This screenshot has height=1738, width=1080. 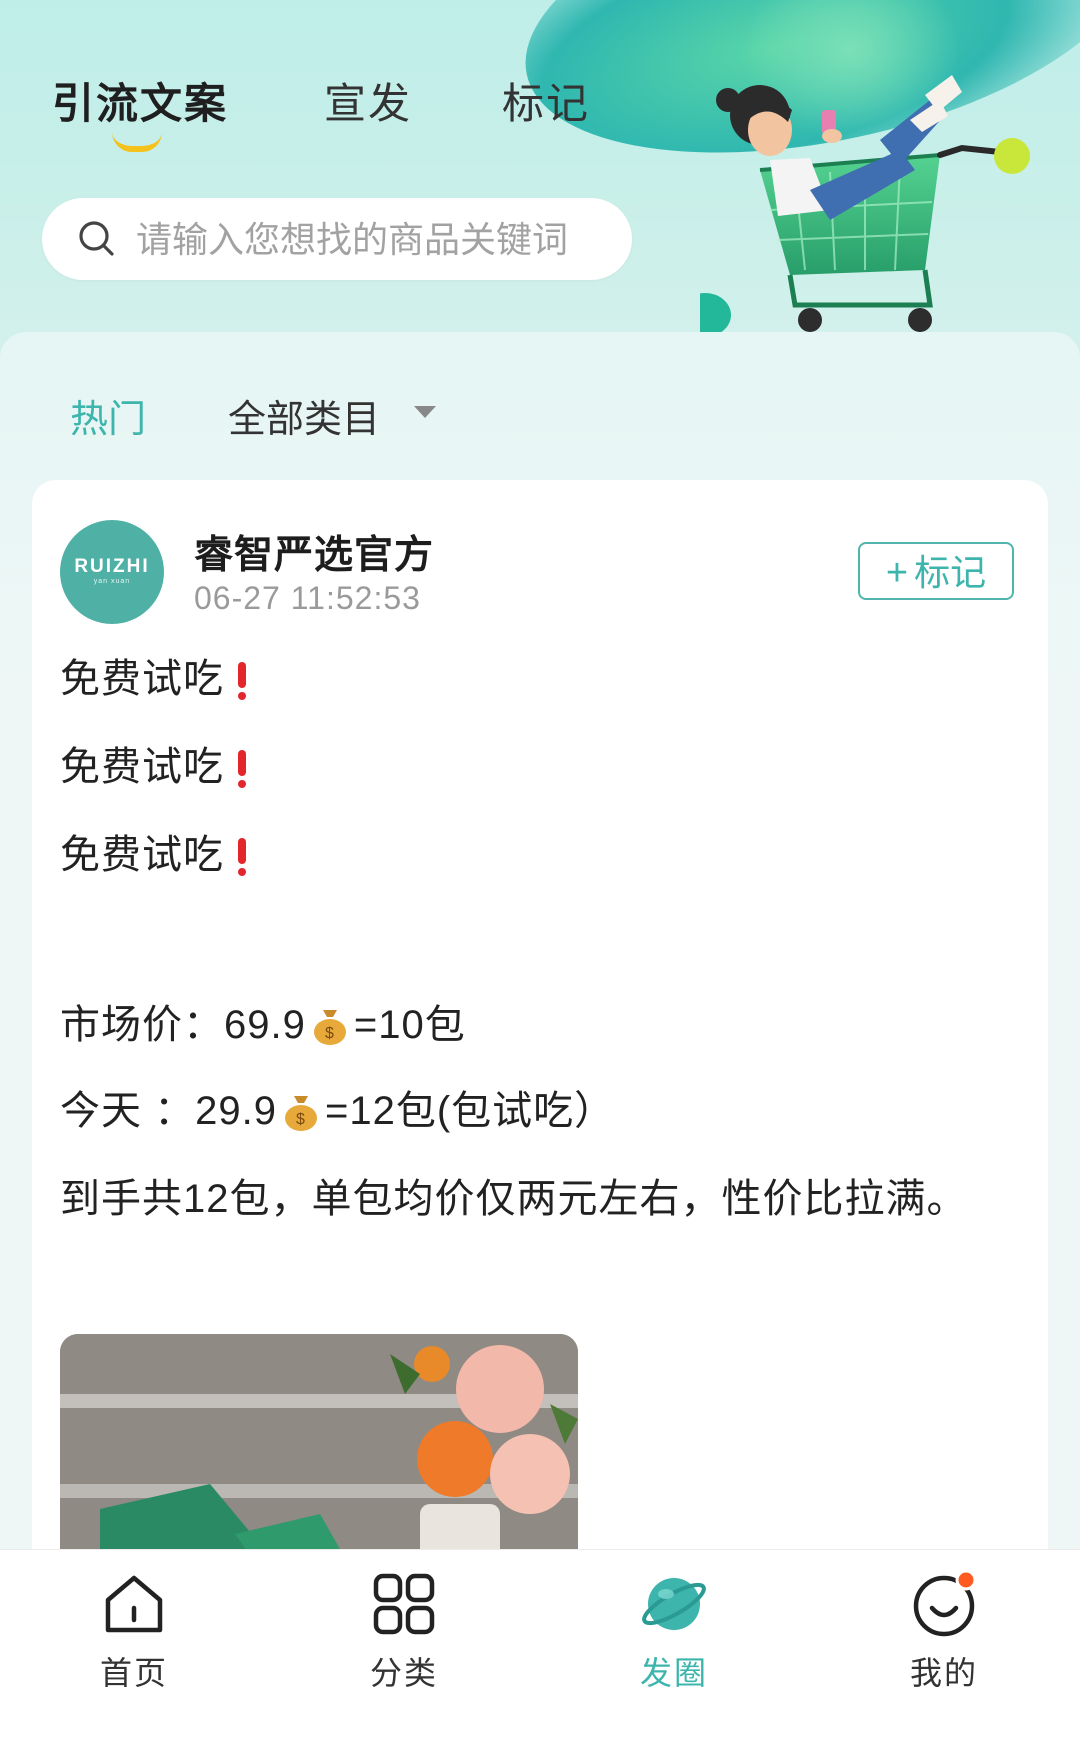 What do you see at coordinates (673, 1673) in the screenshot?
I see `nav-moments-label: 发圈` at bounding box center [673, 1673].